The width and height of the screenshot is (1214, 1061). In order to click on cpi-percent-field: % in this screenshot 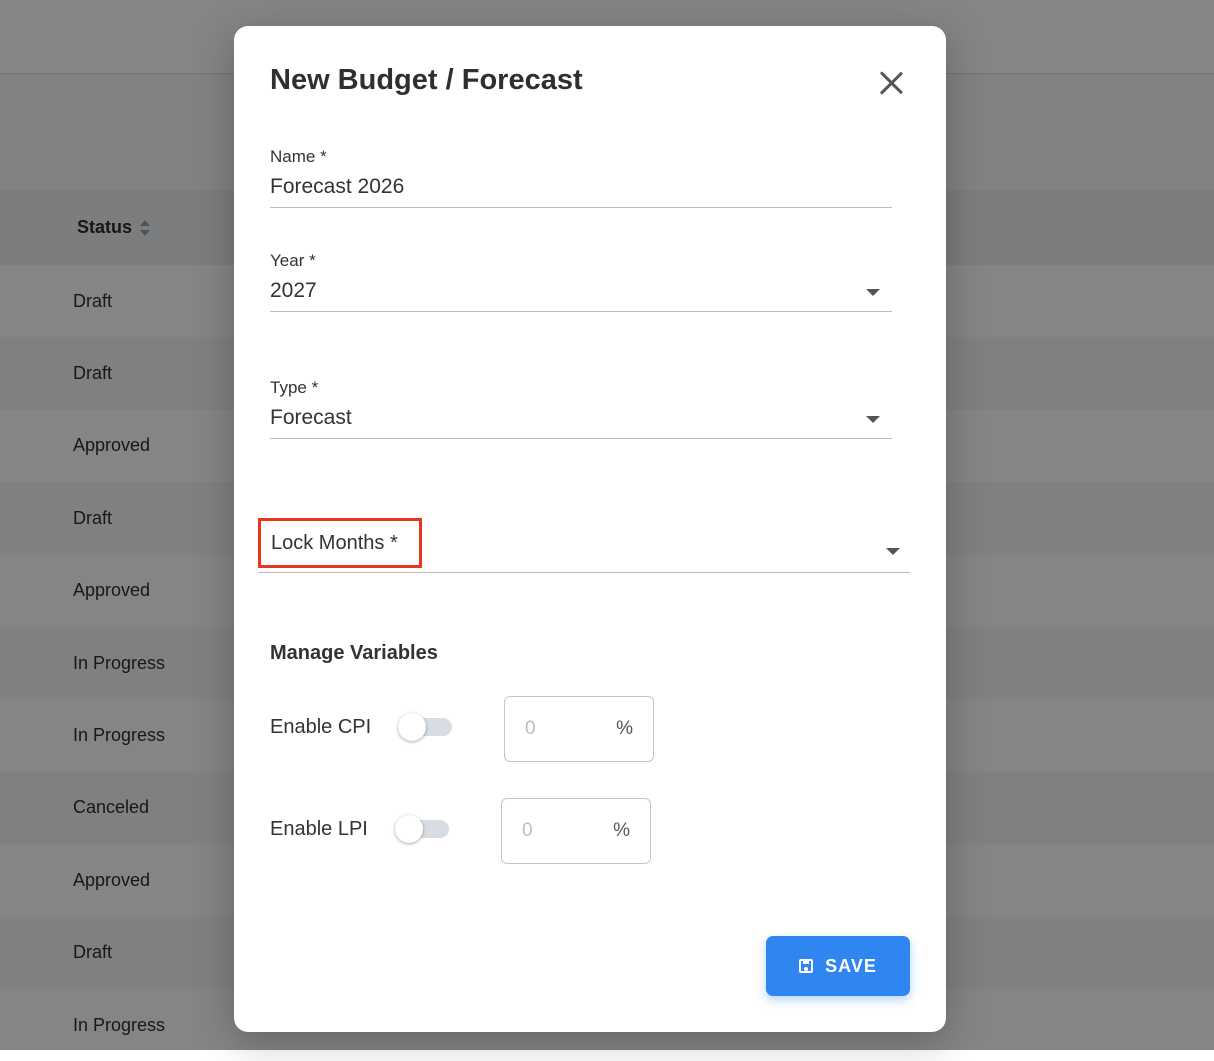, I will do `click(579, 729)`.